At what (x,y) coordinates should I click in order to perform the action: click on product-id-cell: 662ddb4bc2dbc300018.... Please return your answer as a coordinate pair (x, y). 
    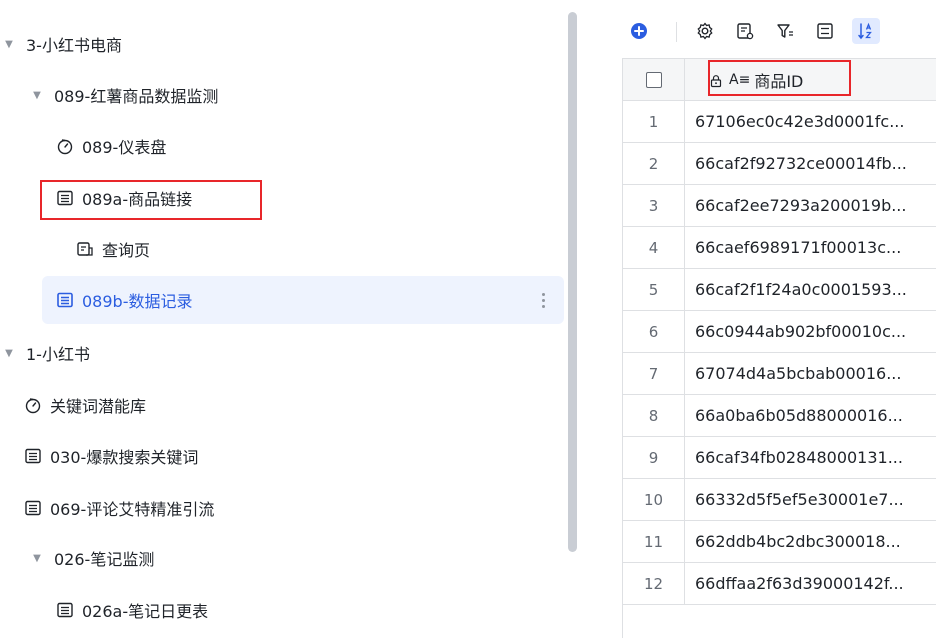
    Looking at the image, I should click on (815, 541).